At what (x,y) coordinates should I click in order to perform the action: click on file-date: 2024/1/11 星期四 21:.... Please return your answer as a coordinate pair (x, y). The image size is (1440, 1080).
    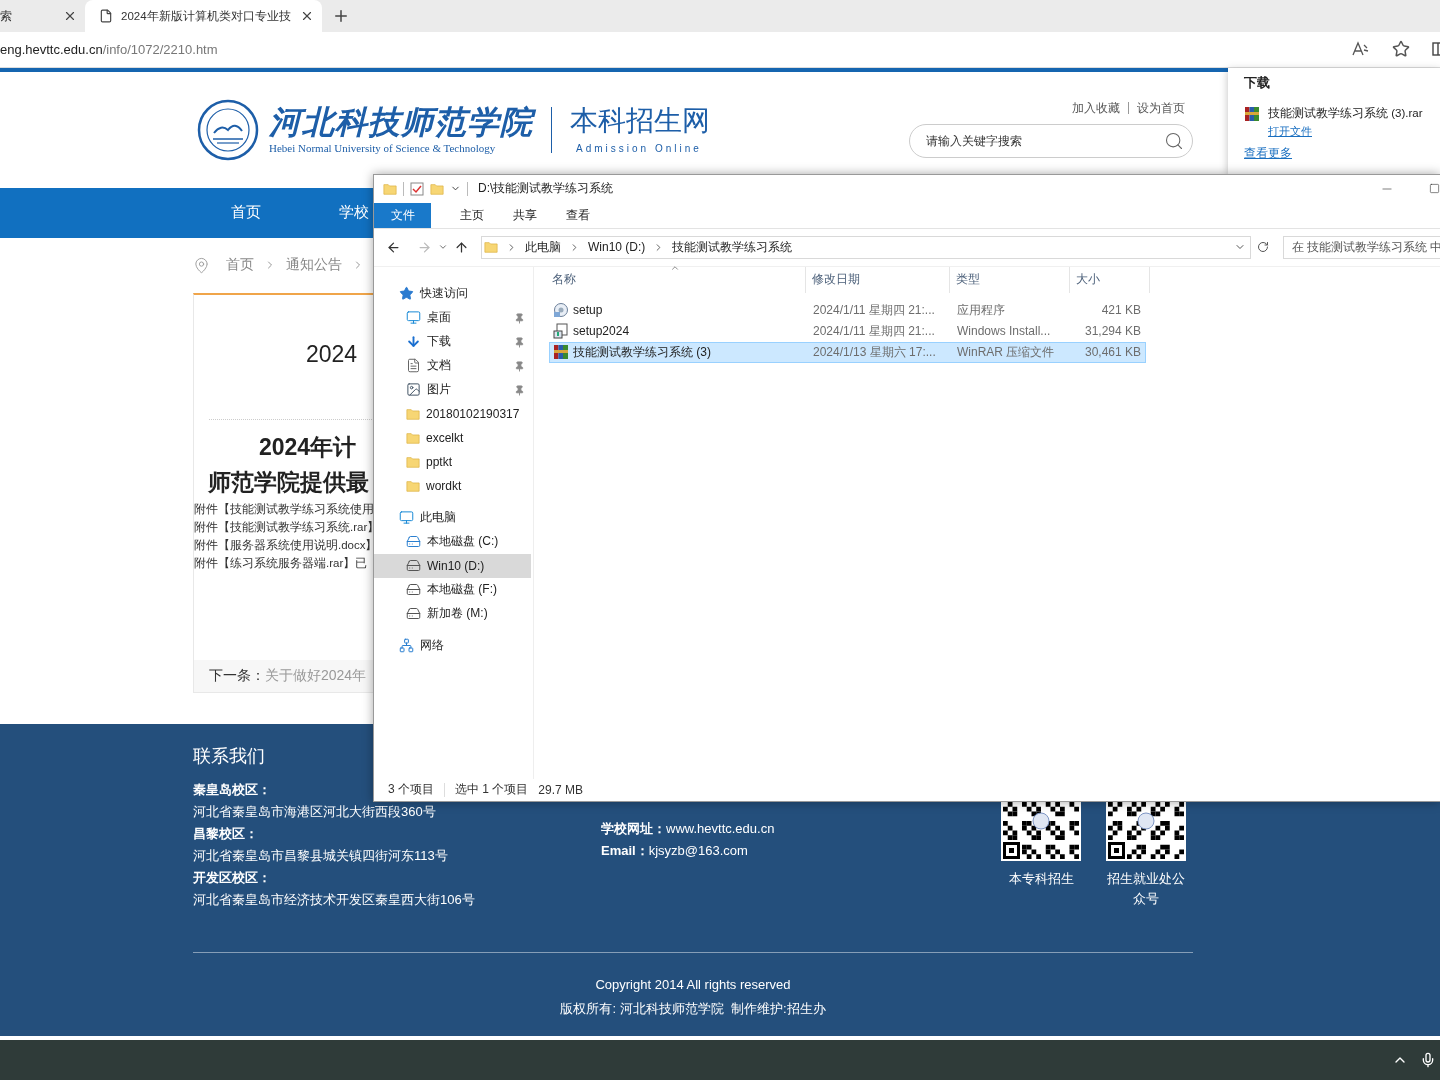
    Looking at the image, I should click on (874, 310).